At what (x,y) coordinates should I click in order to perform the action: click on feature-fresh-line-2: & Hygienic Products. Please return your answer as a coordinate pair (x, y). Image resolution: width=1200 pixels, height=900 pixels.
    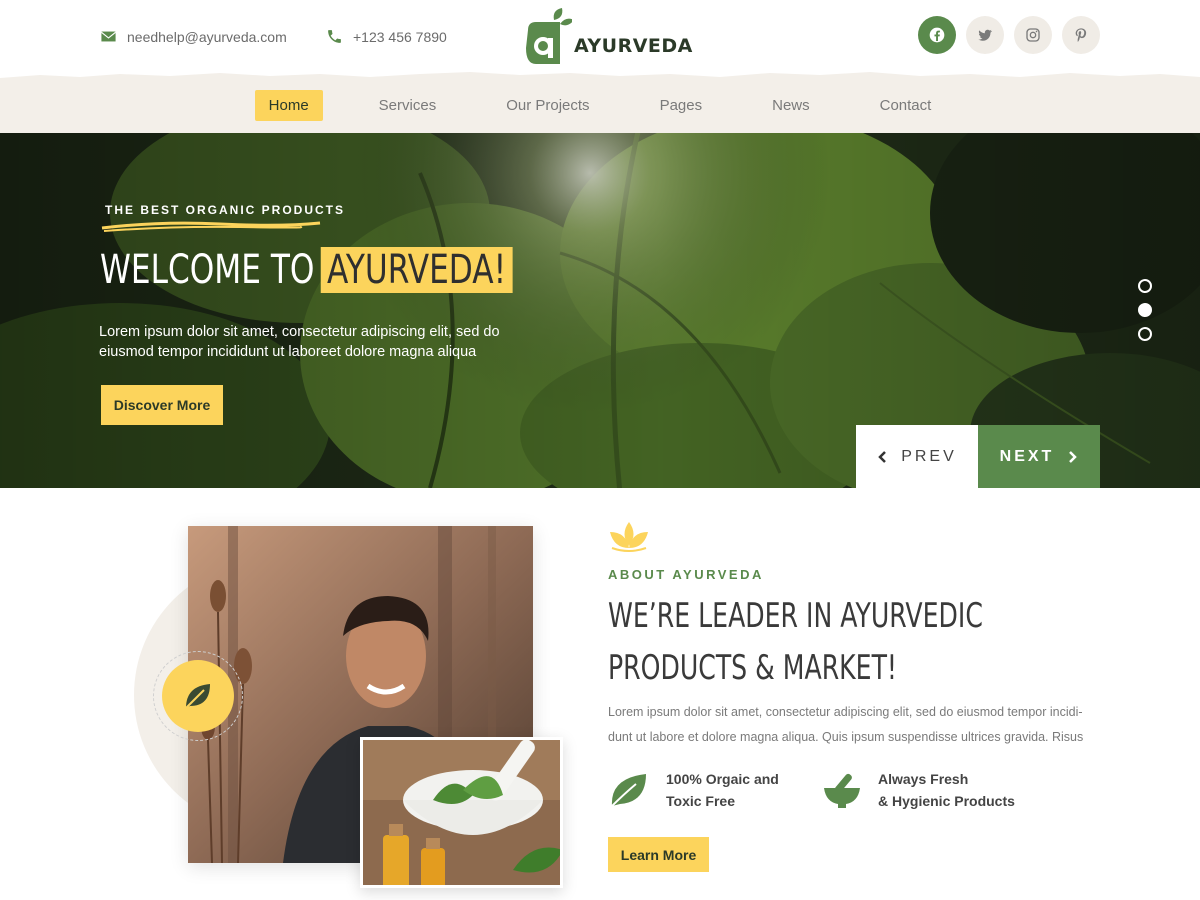
    Looking at the image, I should click on (946, 801).